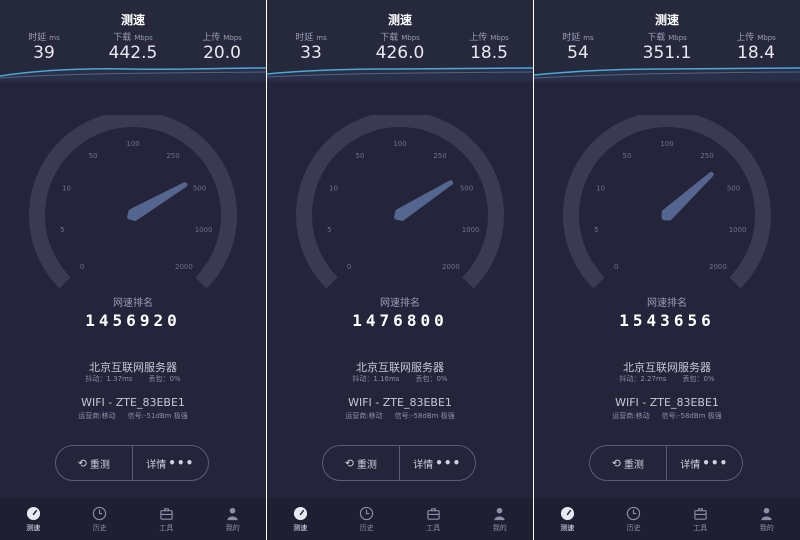  What do you see at coordinates (400, 46) in the screenshot?
I see `download-stat: 下载 Mbps 426.0` at bounding box center [400, 46].